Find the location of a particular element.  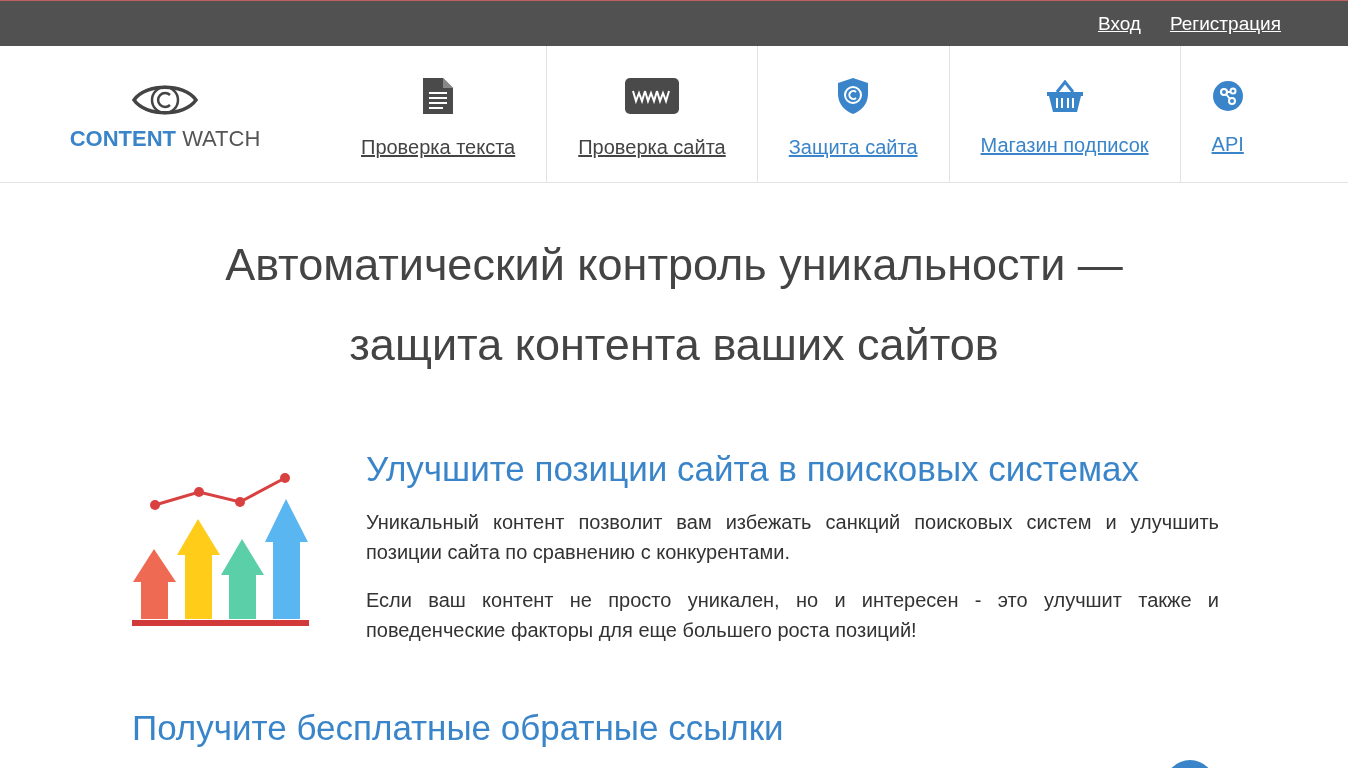

section-paragraph: Уникальный контент позволит вам избежать санкций поисковых систем и улучшить позиции сайта по сравнению с конкурентами. is located at coordinates (792, 537).